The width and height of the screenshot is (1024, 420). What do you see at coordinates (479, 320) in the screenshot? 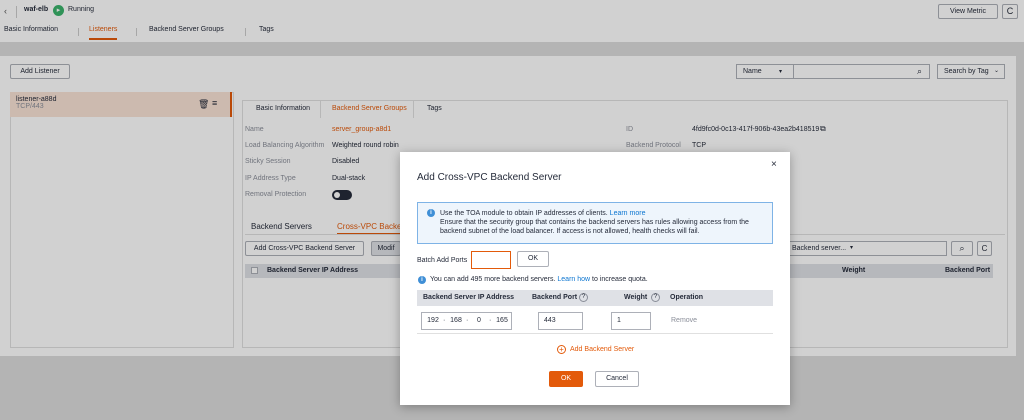
I see `ip-octet-3: 0` at bounding box center [479, 320].